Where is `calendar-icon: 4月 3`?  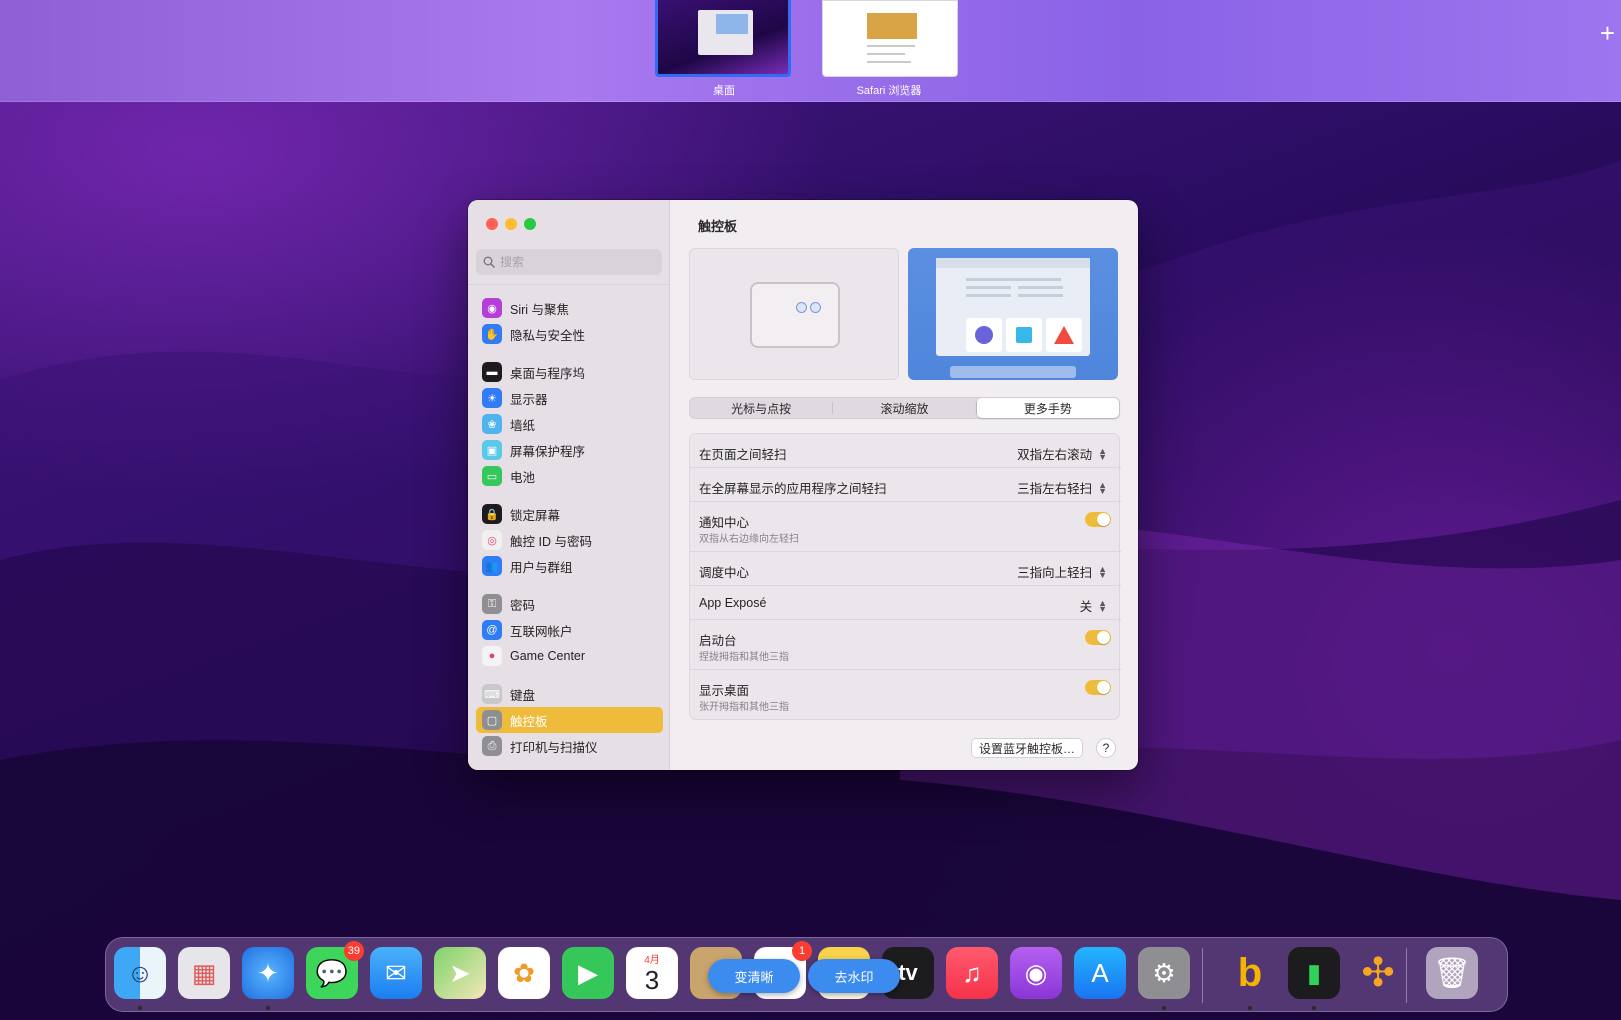
calendar-icon: 4月 3 is located at coordinates (652, 973).